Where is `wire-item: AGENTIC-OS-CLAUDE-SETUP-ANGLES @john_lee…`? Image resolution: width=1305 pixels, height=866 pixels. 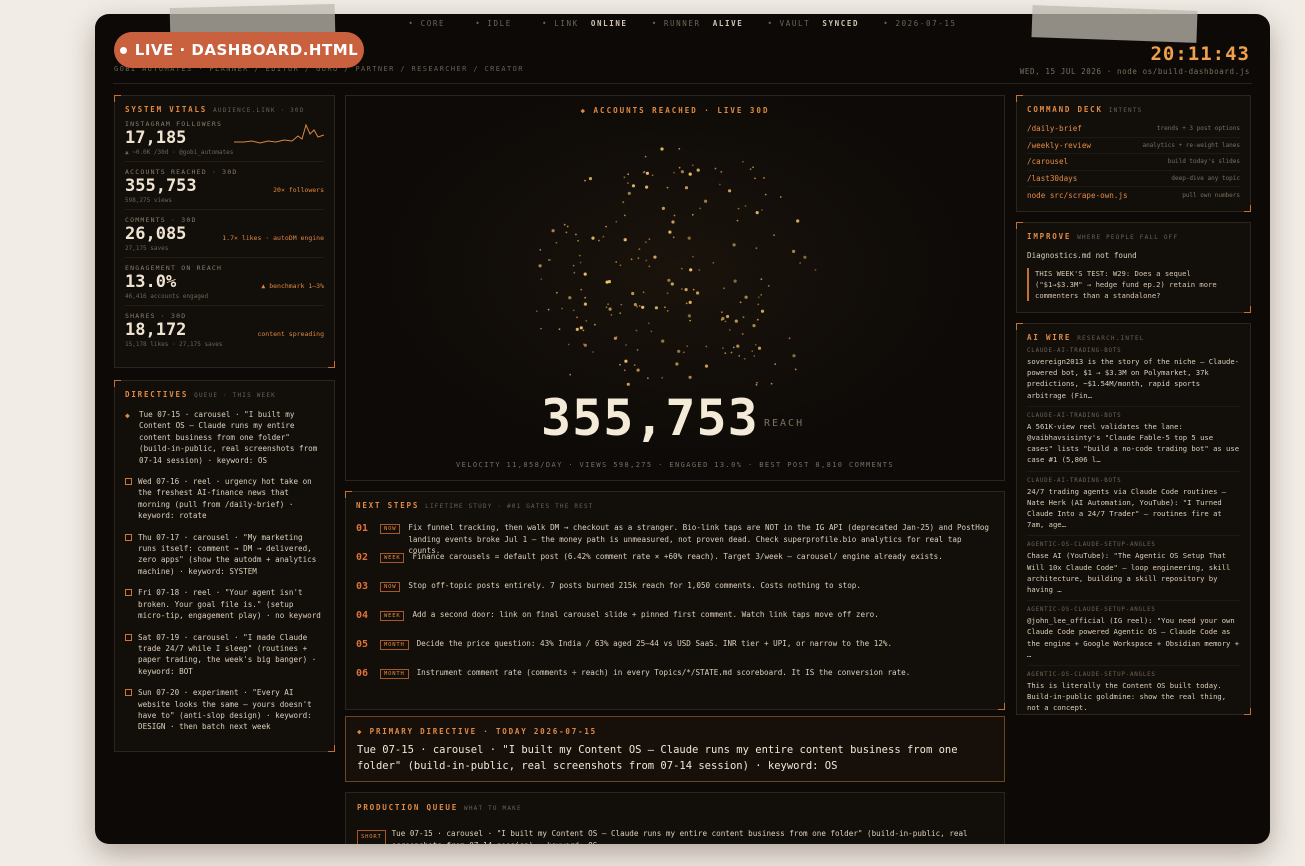
wire-item: AGENTIC-OS-CLAUDE-SETUP-ANGLES @john_lee… is located at coordinates (1133, 637).